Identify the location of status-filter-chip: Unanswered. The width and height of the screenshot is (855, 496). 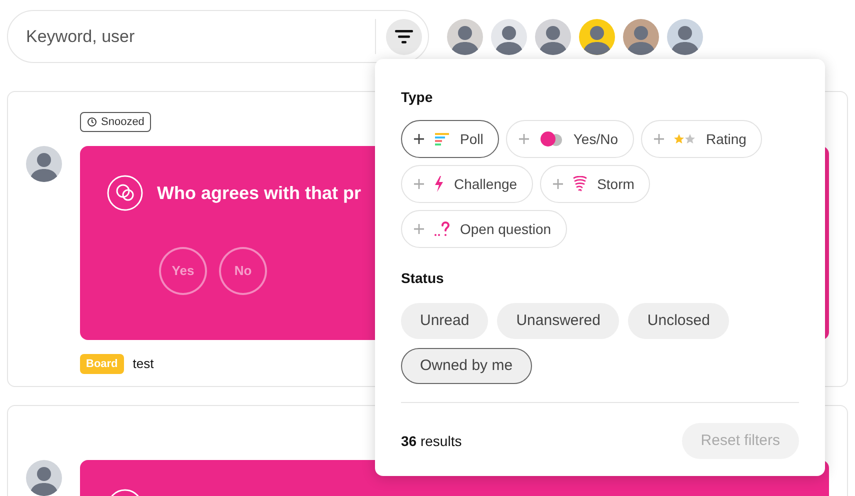
(558, 321).